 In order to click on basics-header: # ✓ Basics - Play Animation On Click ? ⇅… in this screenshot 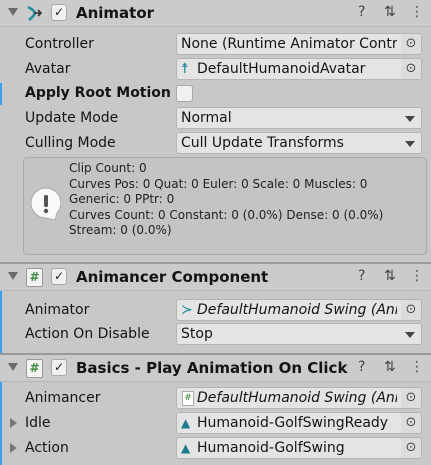, I will do `click(215, 368)`.